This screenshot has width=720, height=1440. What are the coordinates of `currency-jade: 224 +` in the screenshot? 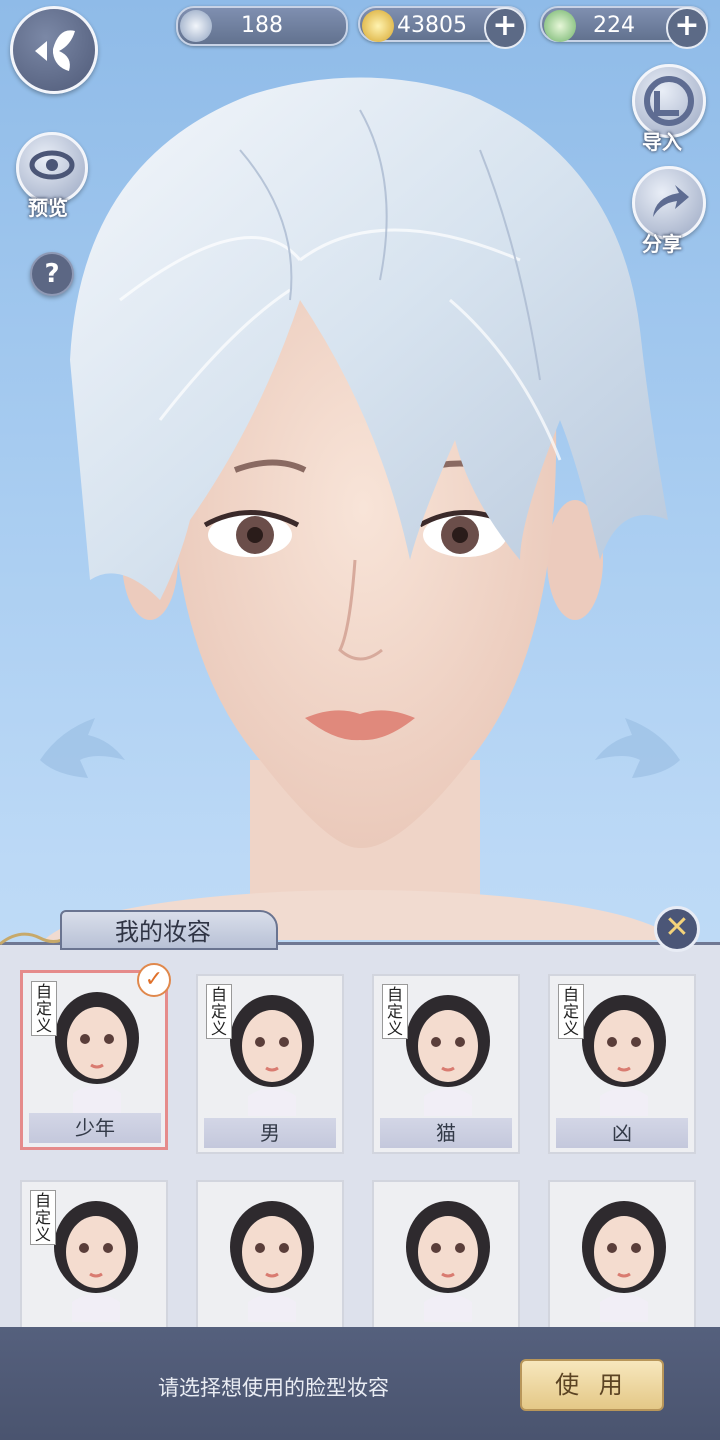 It's located at (624, 27).